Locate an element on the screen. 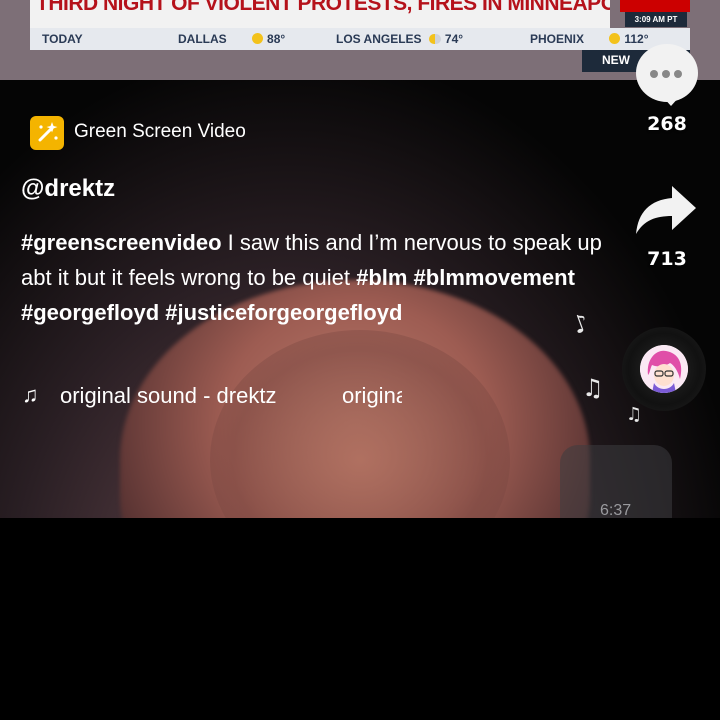 The height and width of the screenshot is (720, 720). ticker-city-temp: 88° is located at coordinates (276, 39).